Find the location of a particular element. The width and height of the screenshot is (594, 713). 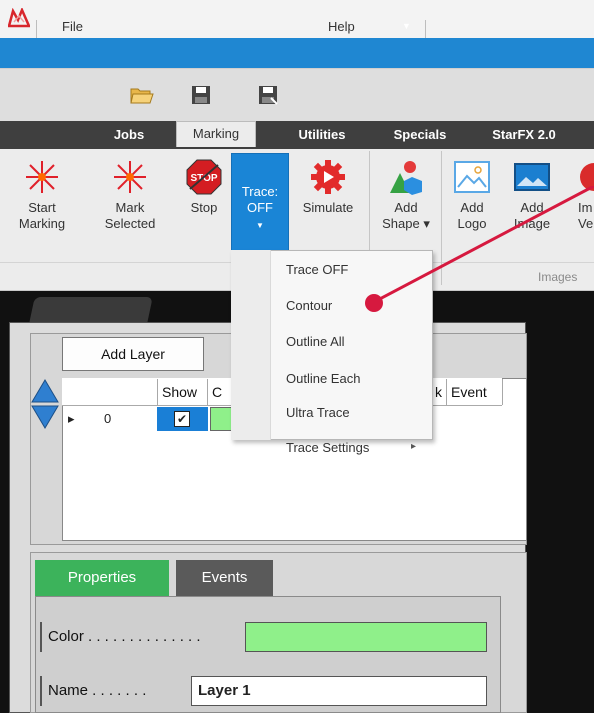

gear-play-icon is located at coordinates (328, 177).